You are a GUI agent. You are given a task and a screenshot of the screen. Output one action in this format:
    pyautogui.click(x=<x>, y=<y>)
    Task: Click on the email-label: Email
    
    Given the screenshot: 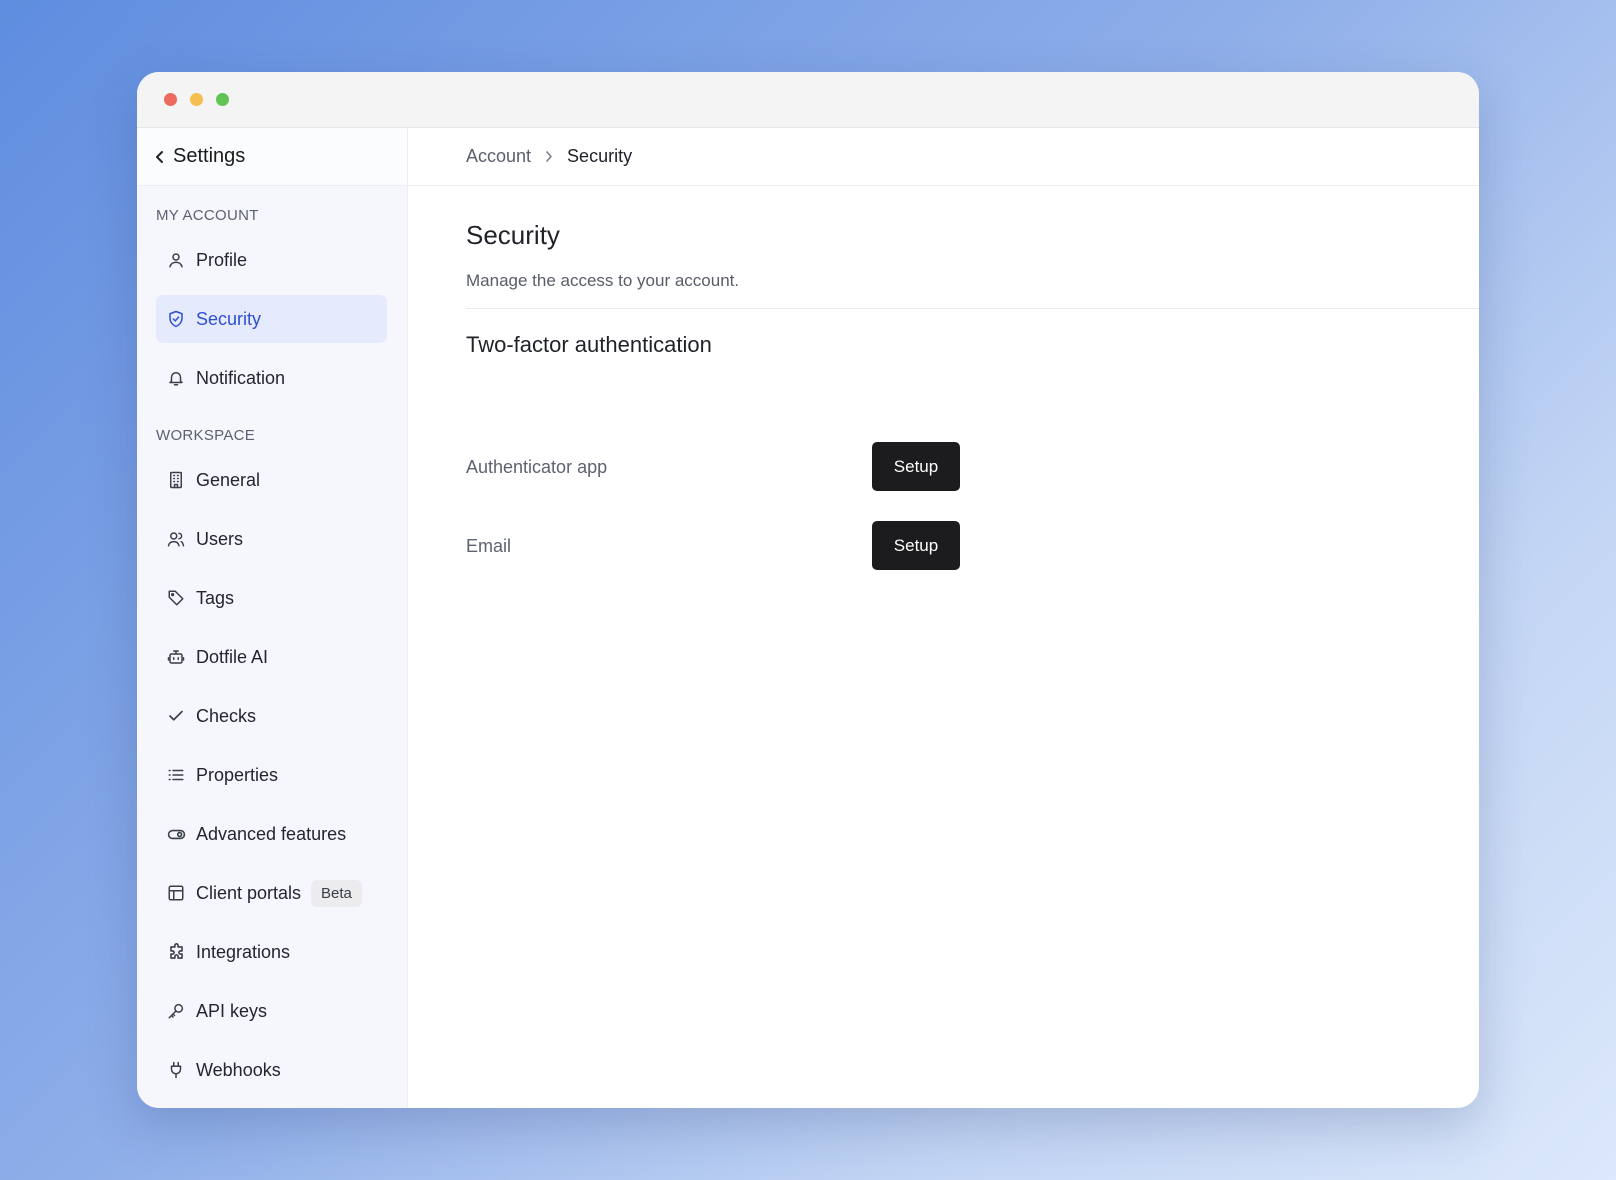 What is the action you would take?
    pyautogui.click(x=489, y=546)
    